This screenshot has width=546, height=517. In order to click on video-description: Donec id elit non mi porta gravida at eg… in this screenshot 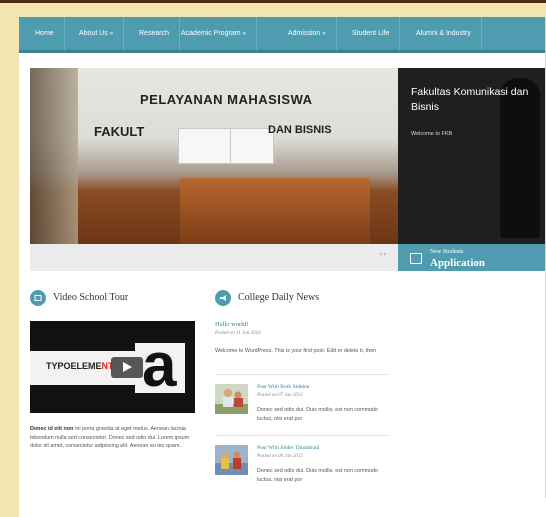, I will do `click(116, 438)`.